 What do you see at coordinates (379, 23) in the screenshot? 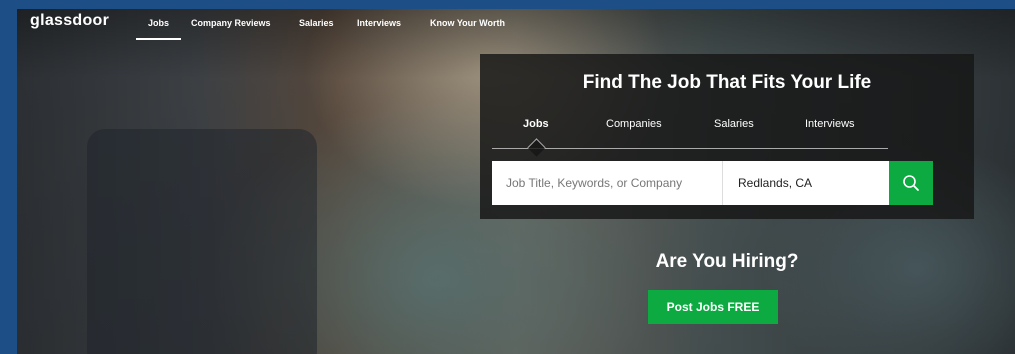
I see `nav-interviews: Interviews` at bounding box center [379, 23].